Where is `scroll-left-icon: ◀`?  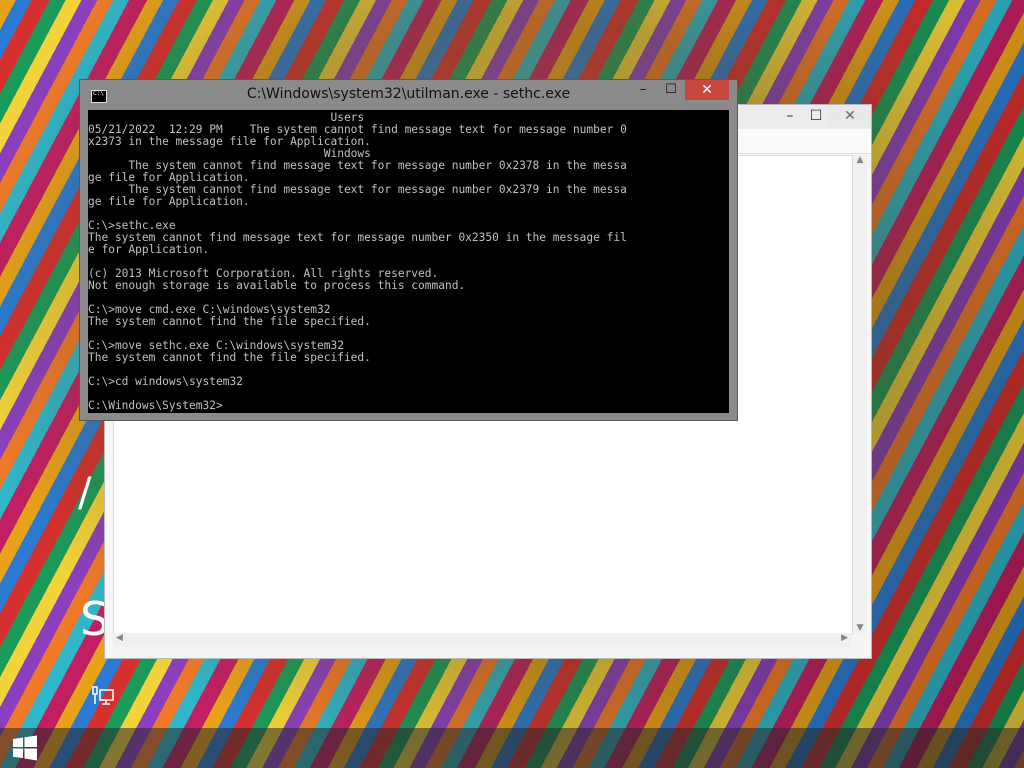 scroll-left-icon: ◀ is located at coordinates (119, 638).